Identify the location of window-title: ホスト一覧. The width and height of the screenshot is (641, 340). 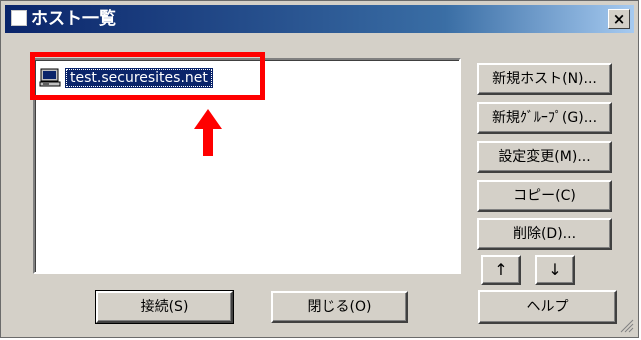
(73, 19).